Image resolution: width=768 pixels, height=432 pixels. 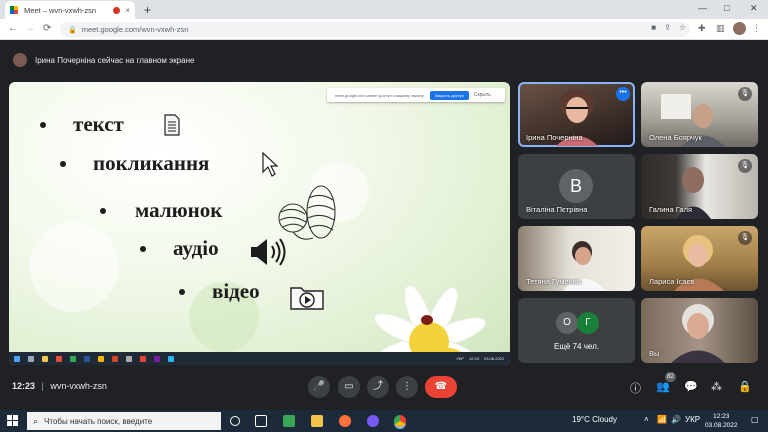 I want to click on meeting-details-icon: ⓘ, so click(x=635, y=388).